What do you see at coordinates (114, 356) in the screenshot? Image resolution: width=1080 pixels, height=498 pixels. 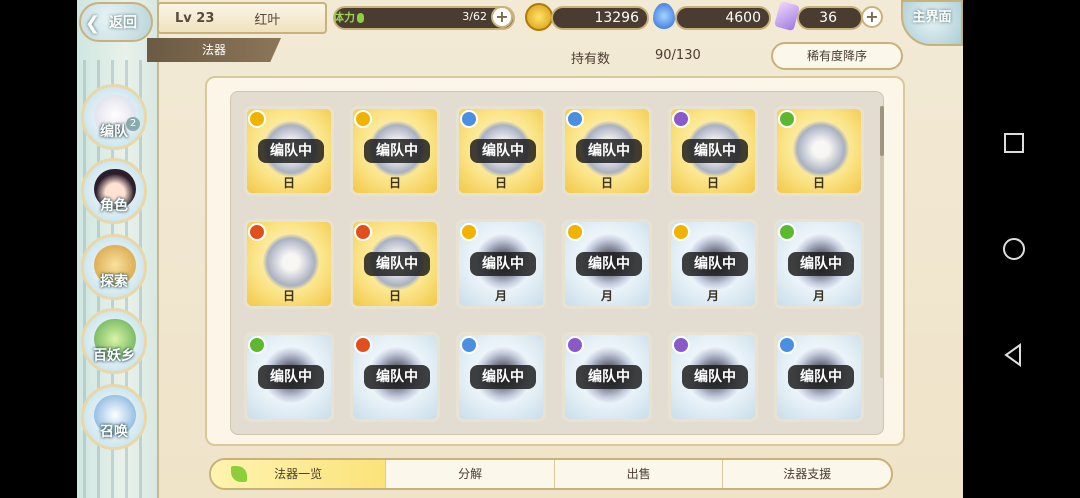 I see `side-nav-label: 百妖乡` at bounding box center [114, 356].